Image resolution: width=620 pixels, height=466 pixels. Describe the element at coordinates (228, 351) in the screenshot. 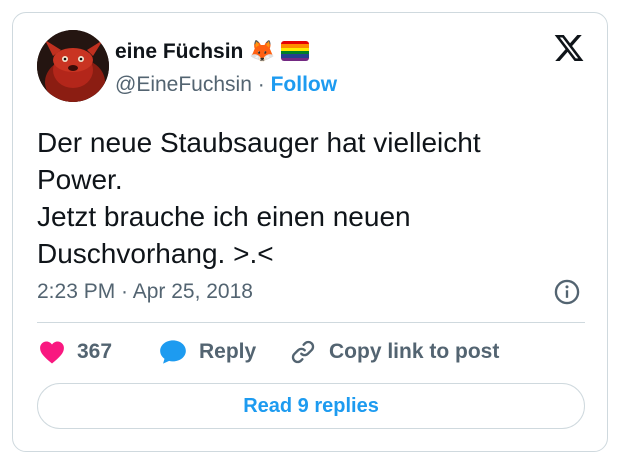

I see `reply-label: Reply` at that location.